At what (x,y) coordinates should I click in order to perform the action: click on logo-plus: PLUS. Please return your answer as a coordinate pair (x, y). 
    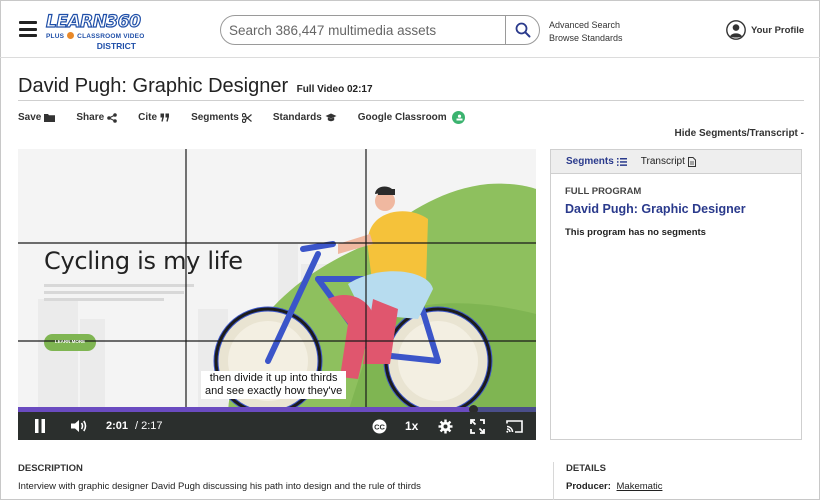
    Looking at the image, I should click on (55, 36).